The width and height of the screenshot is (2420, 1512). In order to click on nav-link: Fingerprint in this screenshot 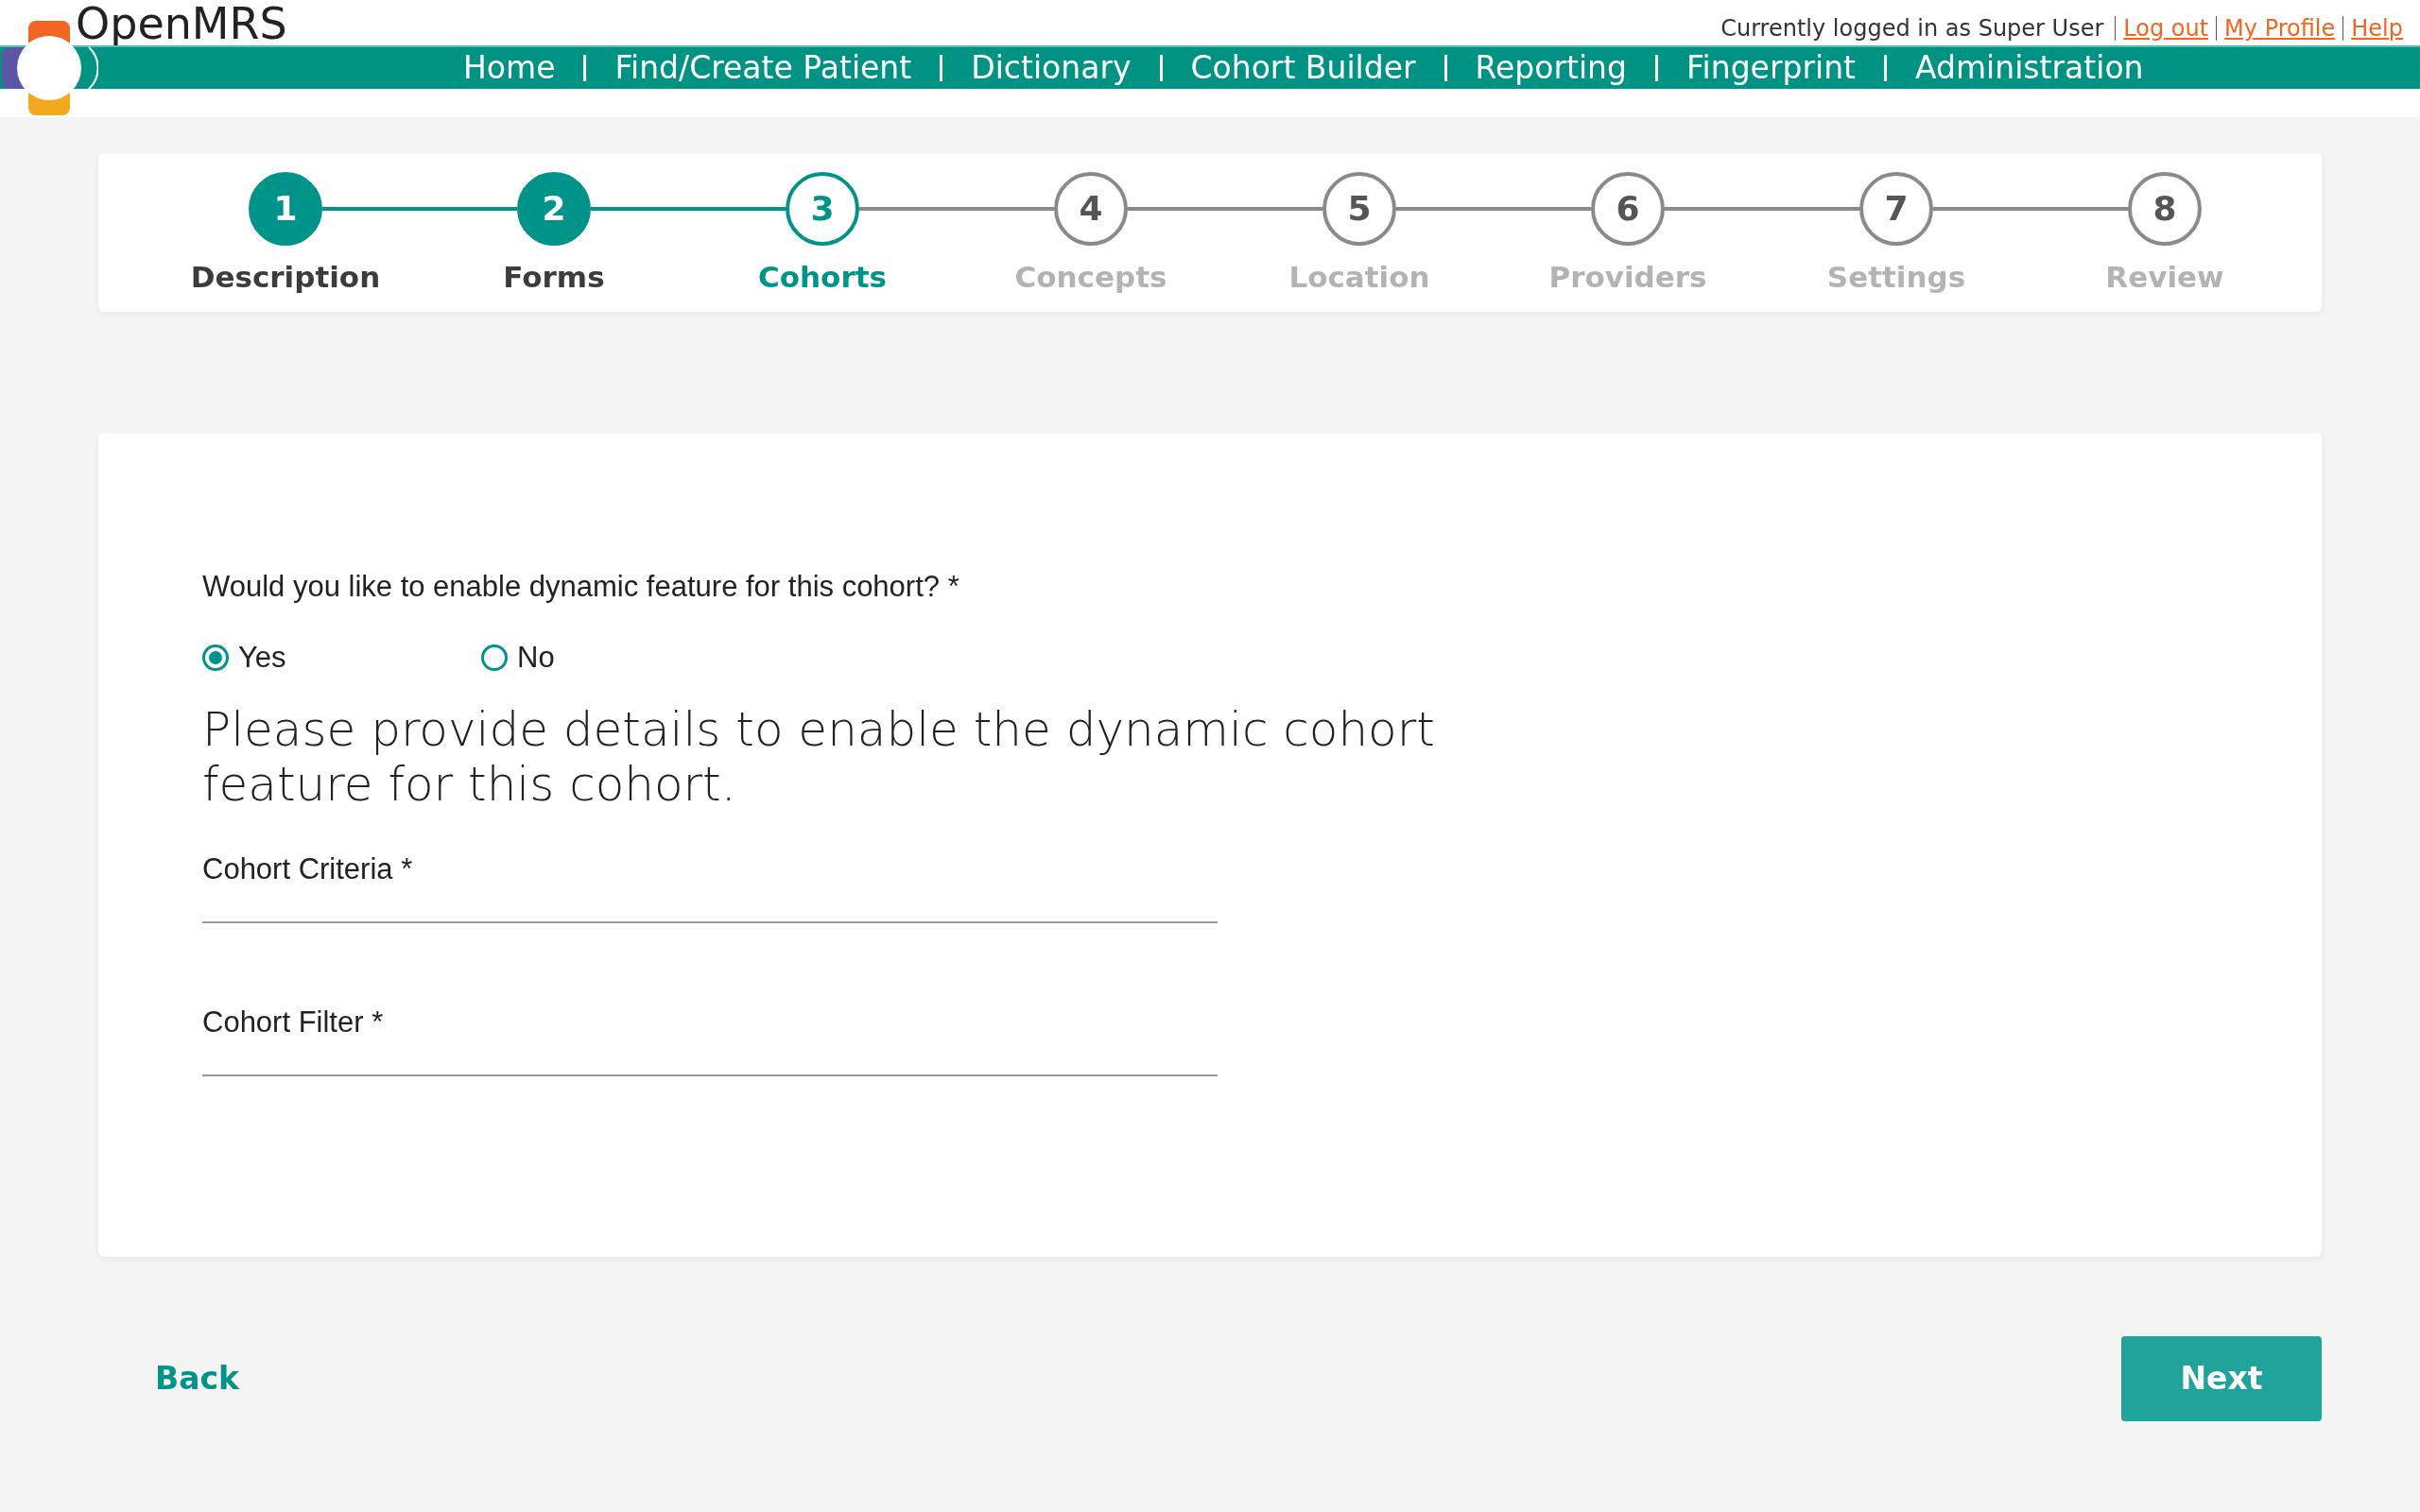, I will do `click(1771, 68)`.